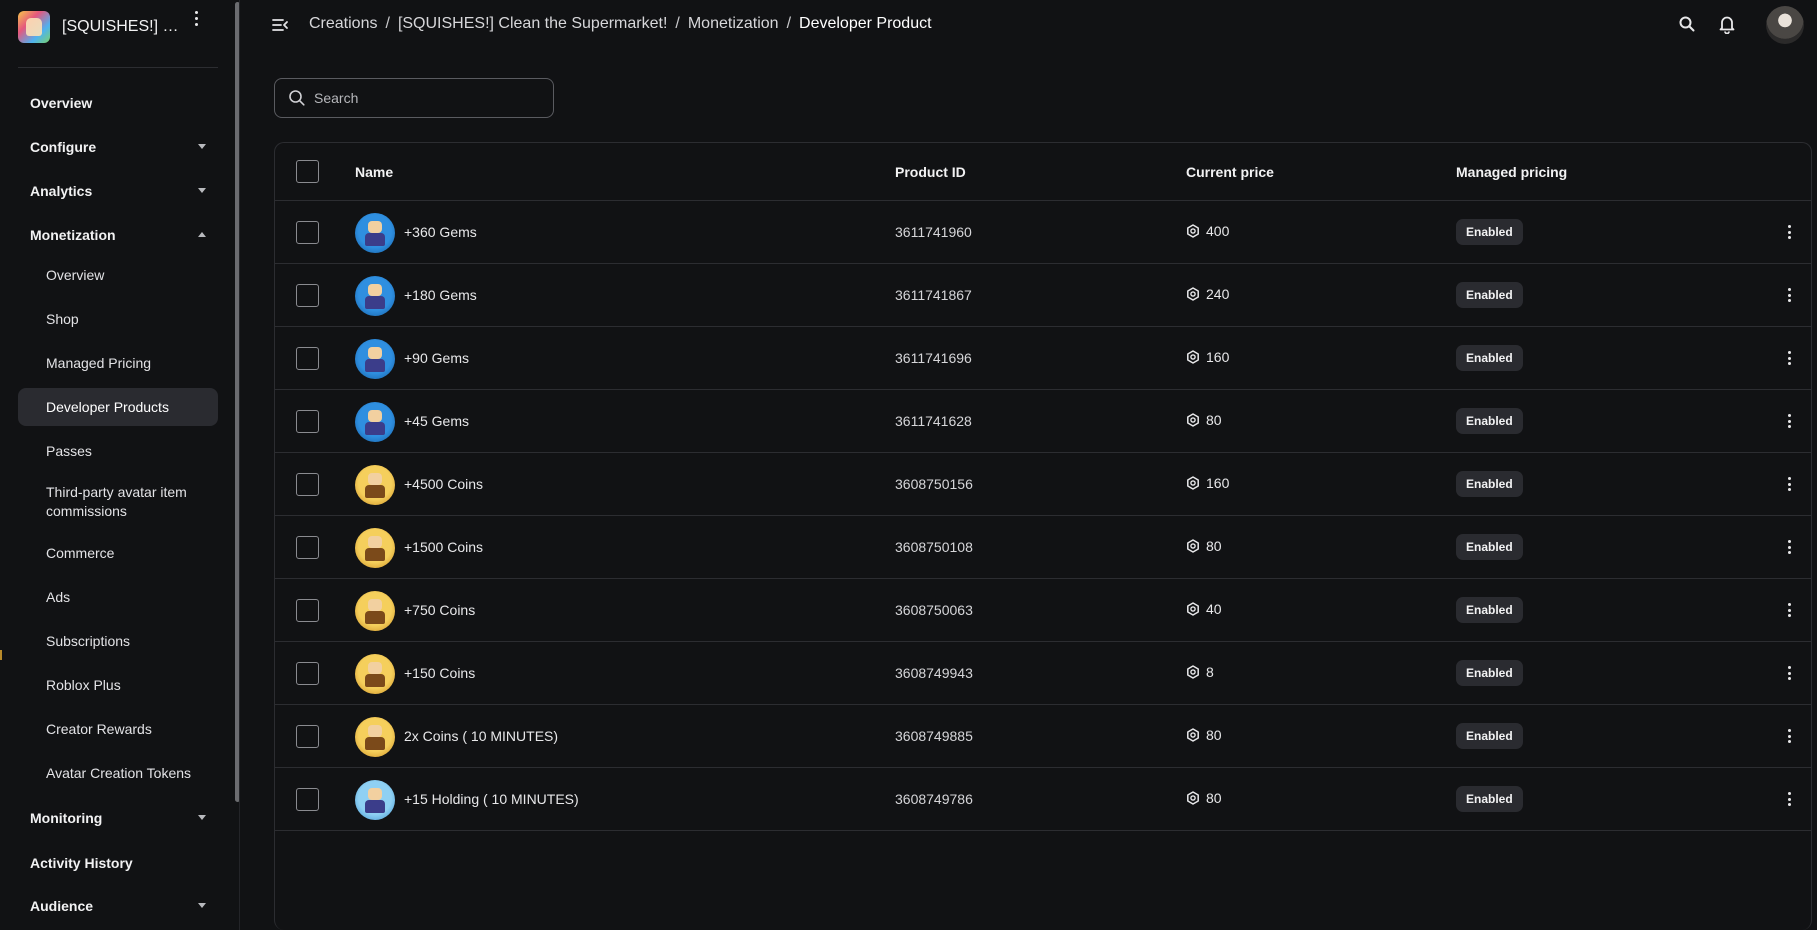  Describe the element at coordinates (118, 685) in the screenshot. I see `sidebar-item-roblox-plus: Roblox Plus` at that location.